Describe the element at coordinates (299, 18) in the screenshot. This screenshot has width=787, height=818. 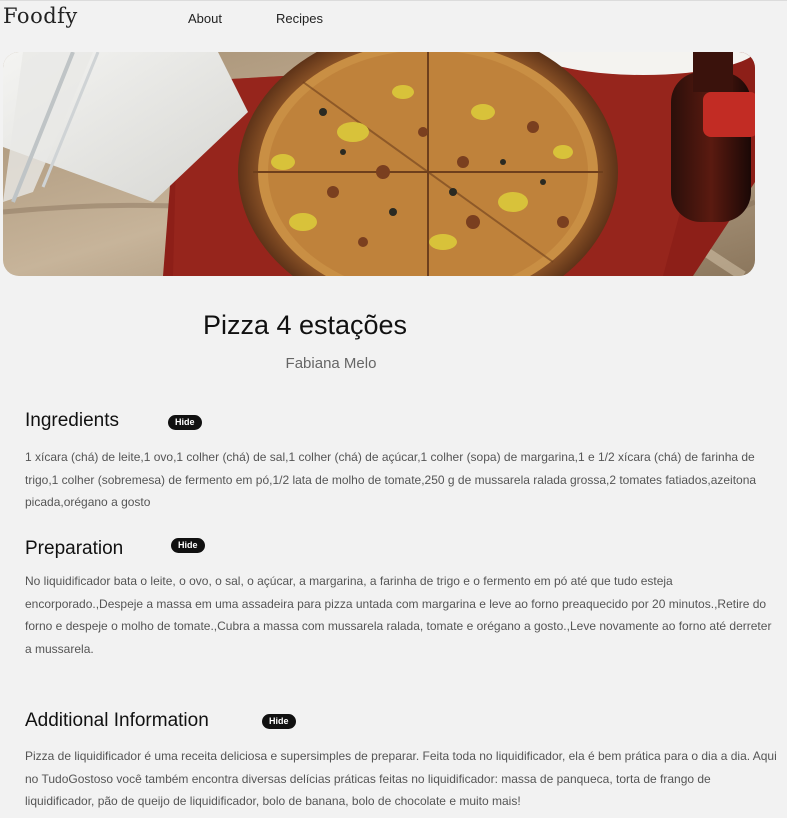
I see `nav-link-recipes: Recipes` at that location.